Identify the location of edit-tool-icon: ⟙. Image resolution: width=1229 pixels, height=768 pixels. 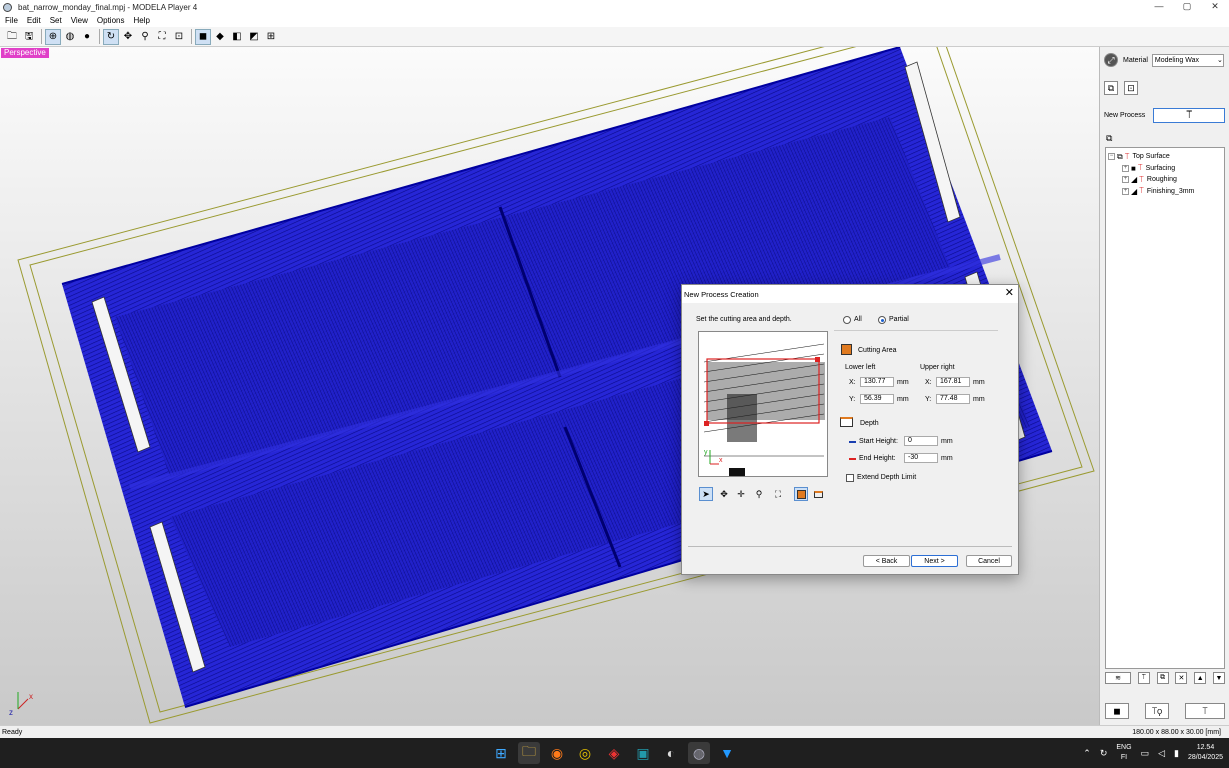
(1143, 678).